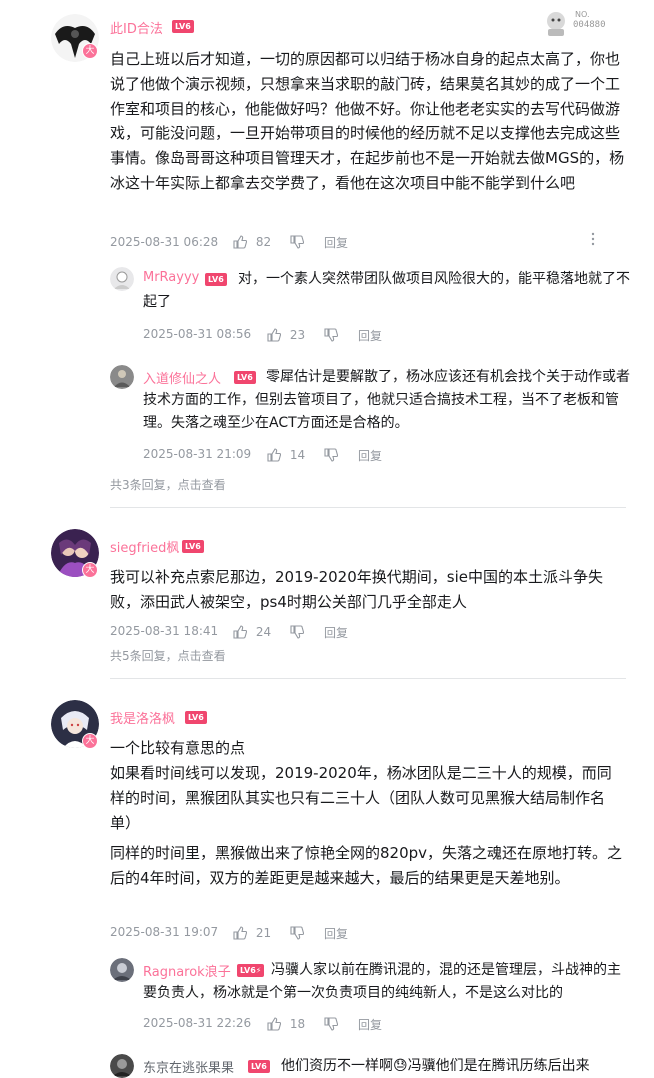 Image resolution: width=654 pixels, height=1078 pixels. What do you see at coordinates (252, 241) in the screenshot?
I see `like-button: 82` at bounding box center [252, 241].